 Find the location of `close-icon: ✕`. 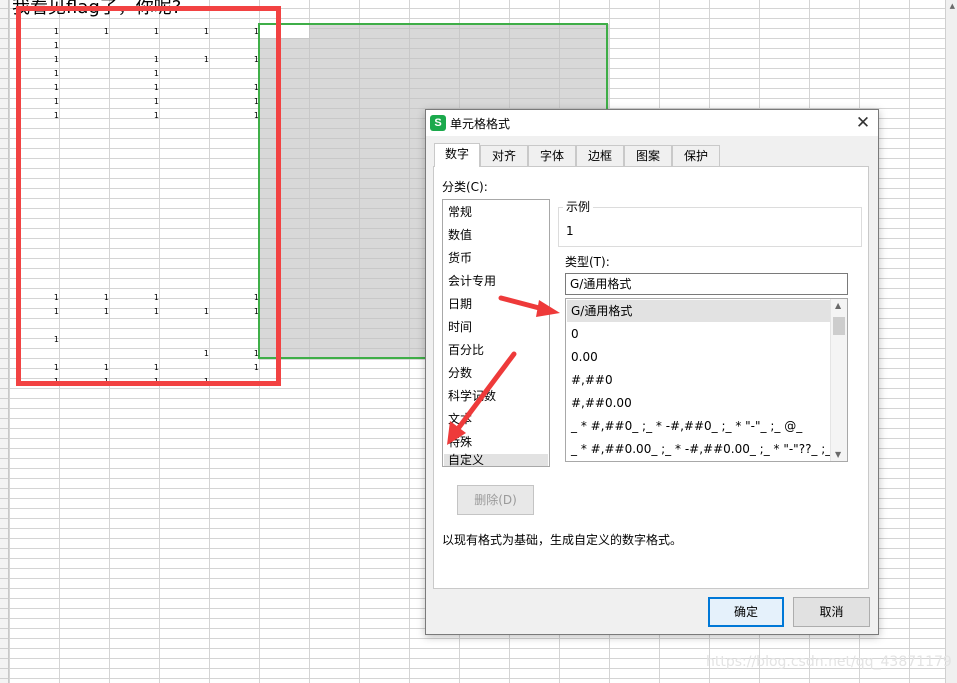

close-icon: ✕ is located at coordinates (863, 123).